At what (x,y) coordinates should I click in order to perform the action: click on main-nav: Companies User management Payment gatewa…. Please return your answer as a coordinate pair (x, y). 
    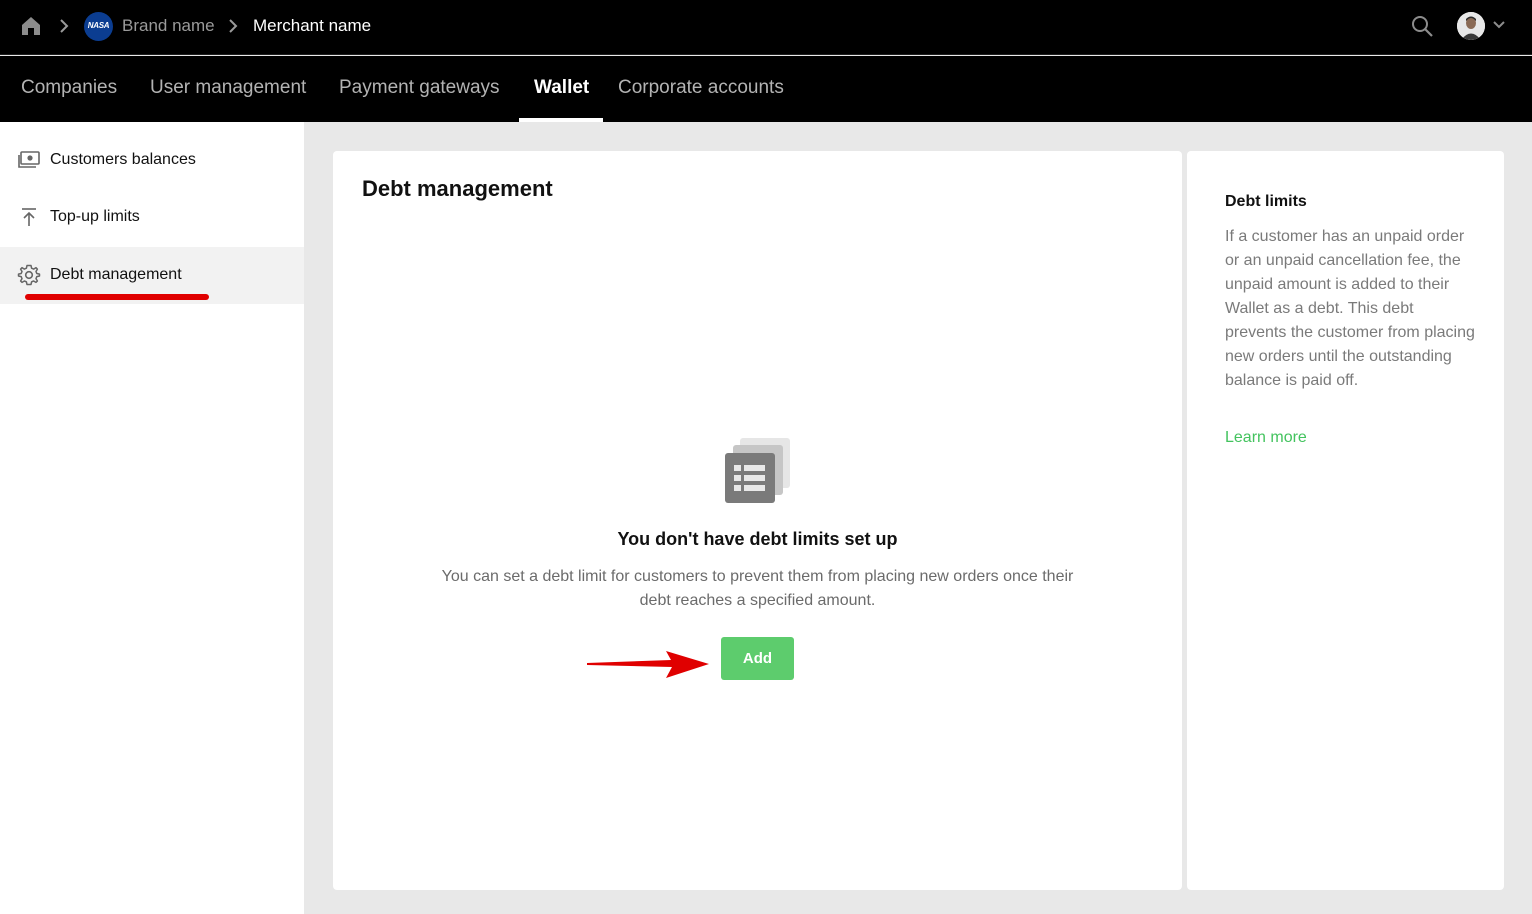
    Looking at the image, I should click on (766, 89).